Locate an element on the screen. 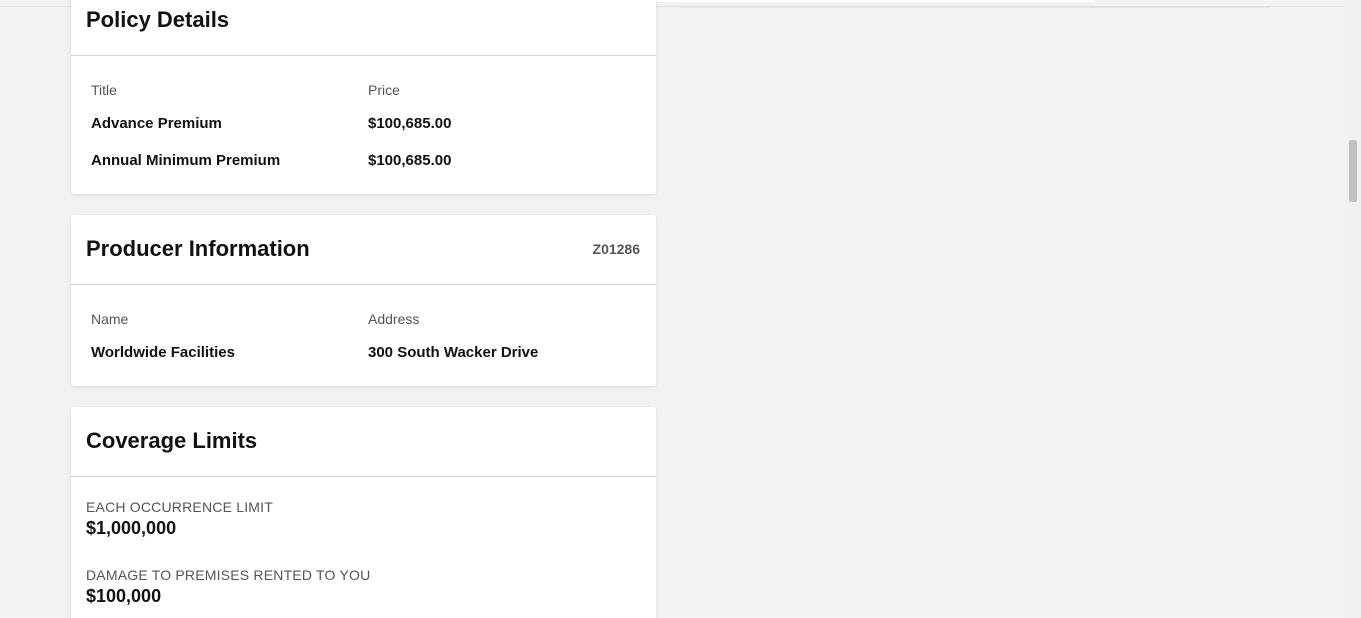 This screenshot has height=618, width=1361. producer-information-title: Producer Information is located at coordinates (198, 248).